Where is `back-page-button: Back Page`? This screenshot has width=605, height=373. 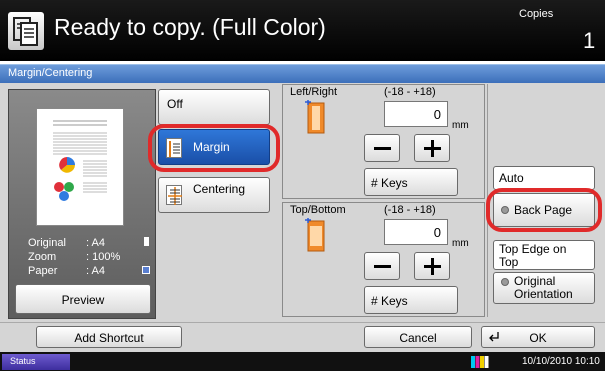
back-page-button: Back Page is located at coordinates (544, 210).